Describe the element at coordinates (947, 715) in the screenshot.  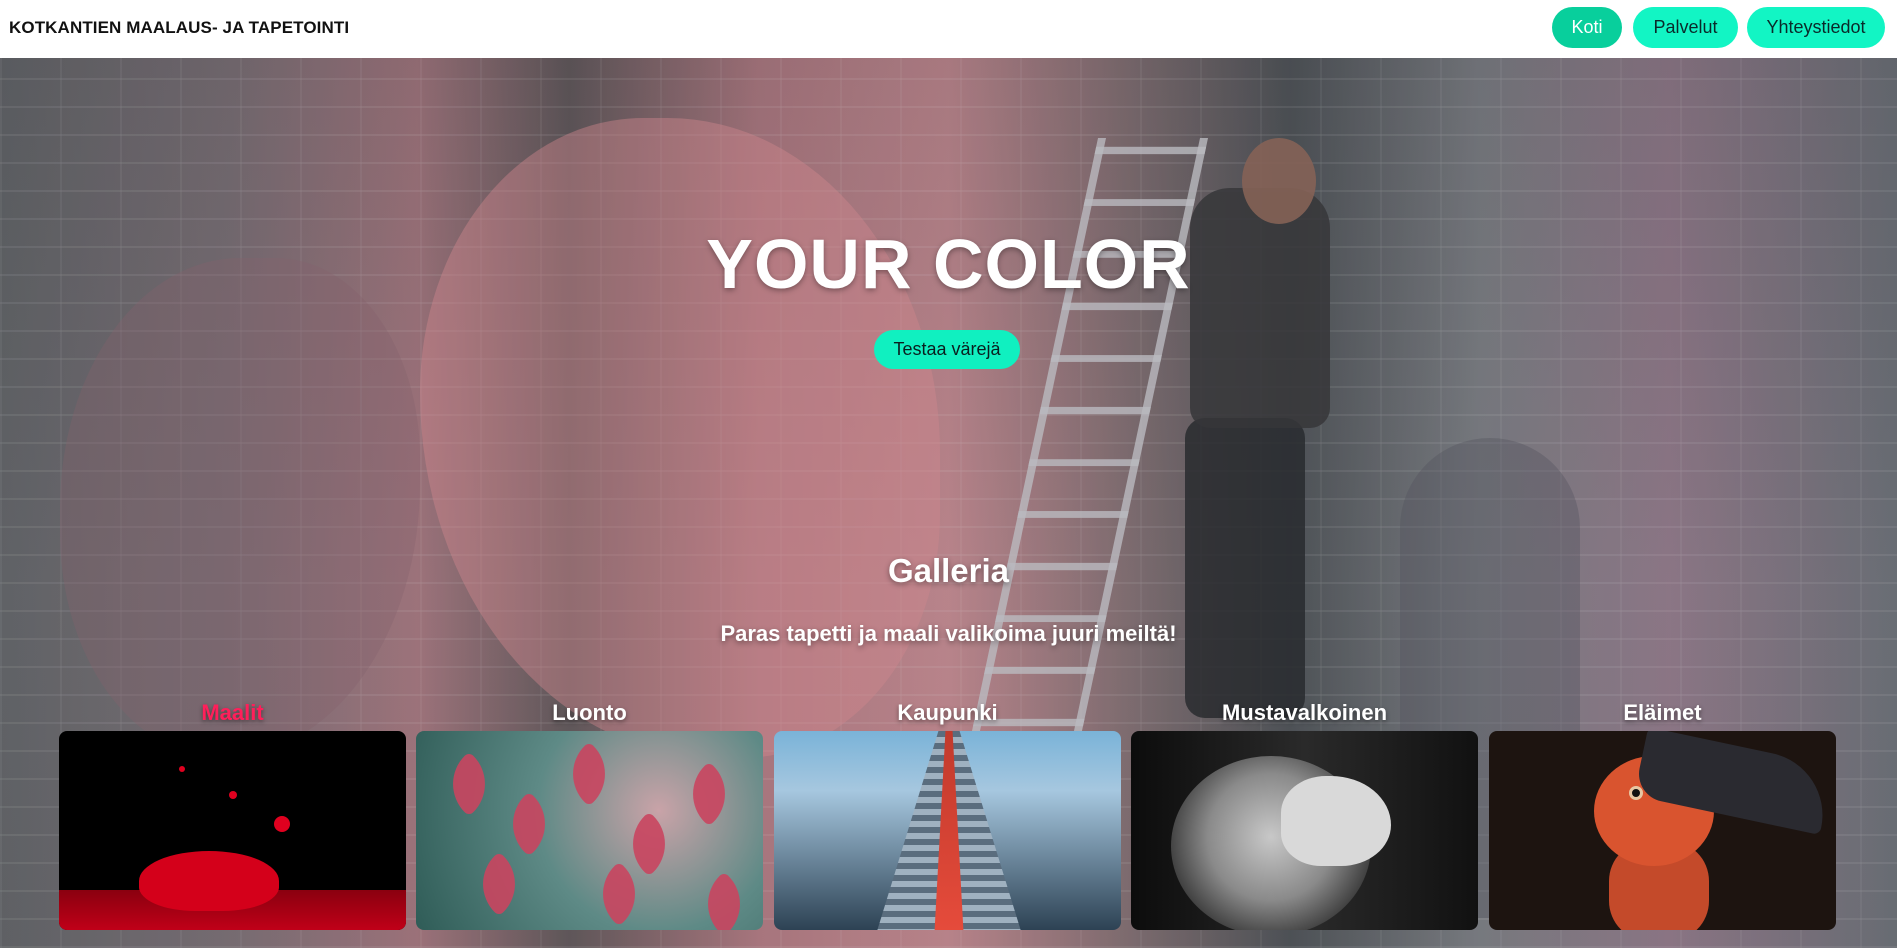
I see `gallery-card-label: Kaupunki` at that location.